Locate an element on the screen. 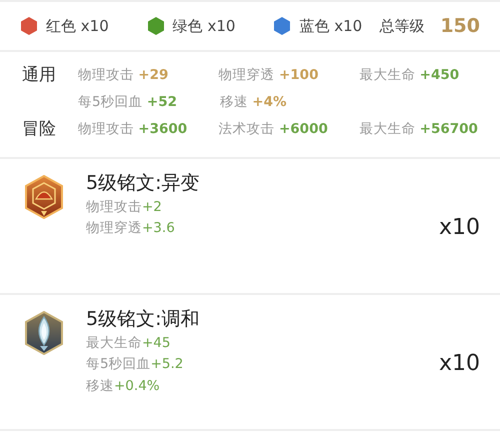 The height and width of the screenshot is (438, 500). inscription-title: 5级铭文:调和 is located at coordinates (143, 319).